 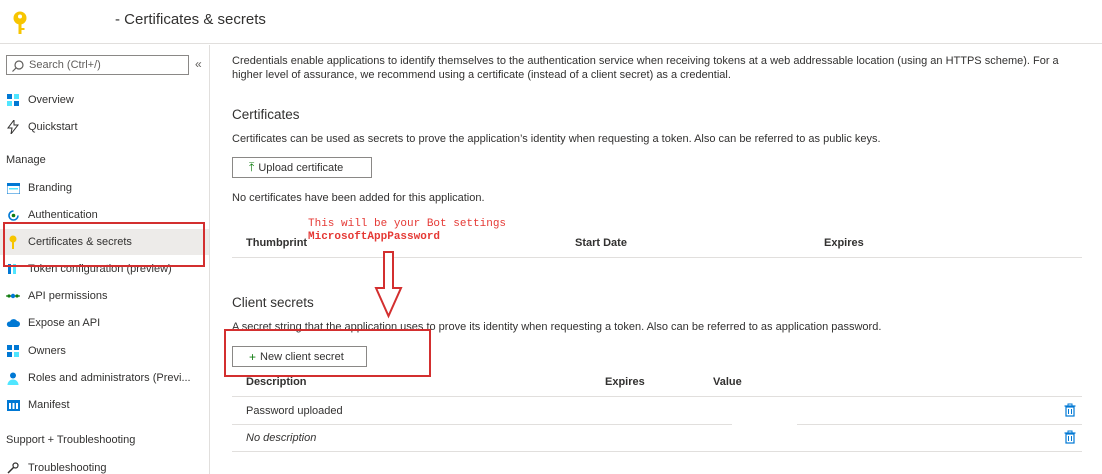 What do you see at coordinates (13, 188) in the screenshot?
I see `branding-icon` at bounding box center [13, 188].